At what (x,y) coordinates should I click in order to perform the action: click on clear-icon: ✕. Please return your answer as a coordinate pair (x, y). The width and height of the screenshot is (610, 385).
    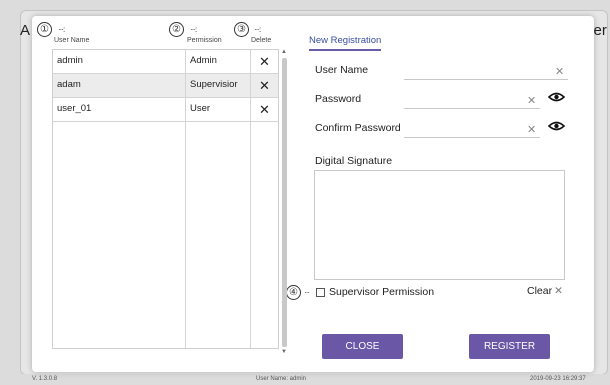
    Looking at the image, I should click on (558, 291).